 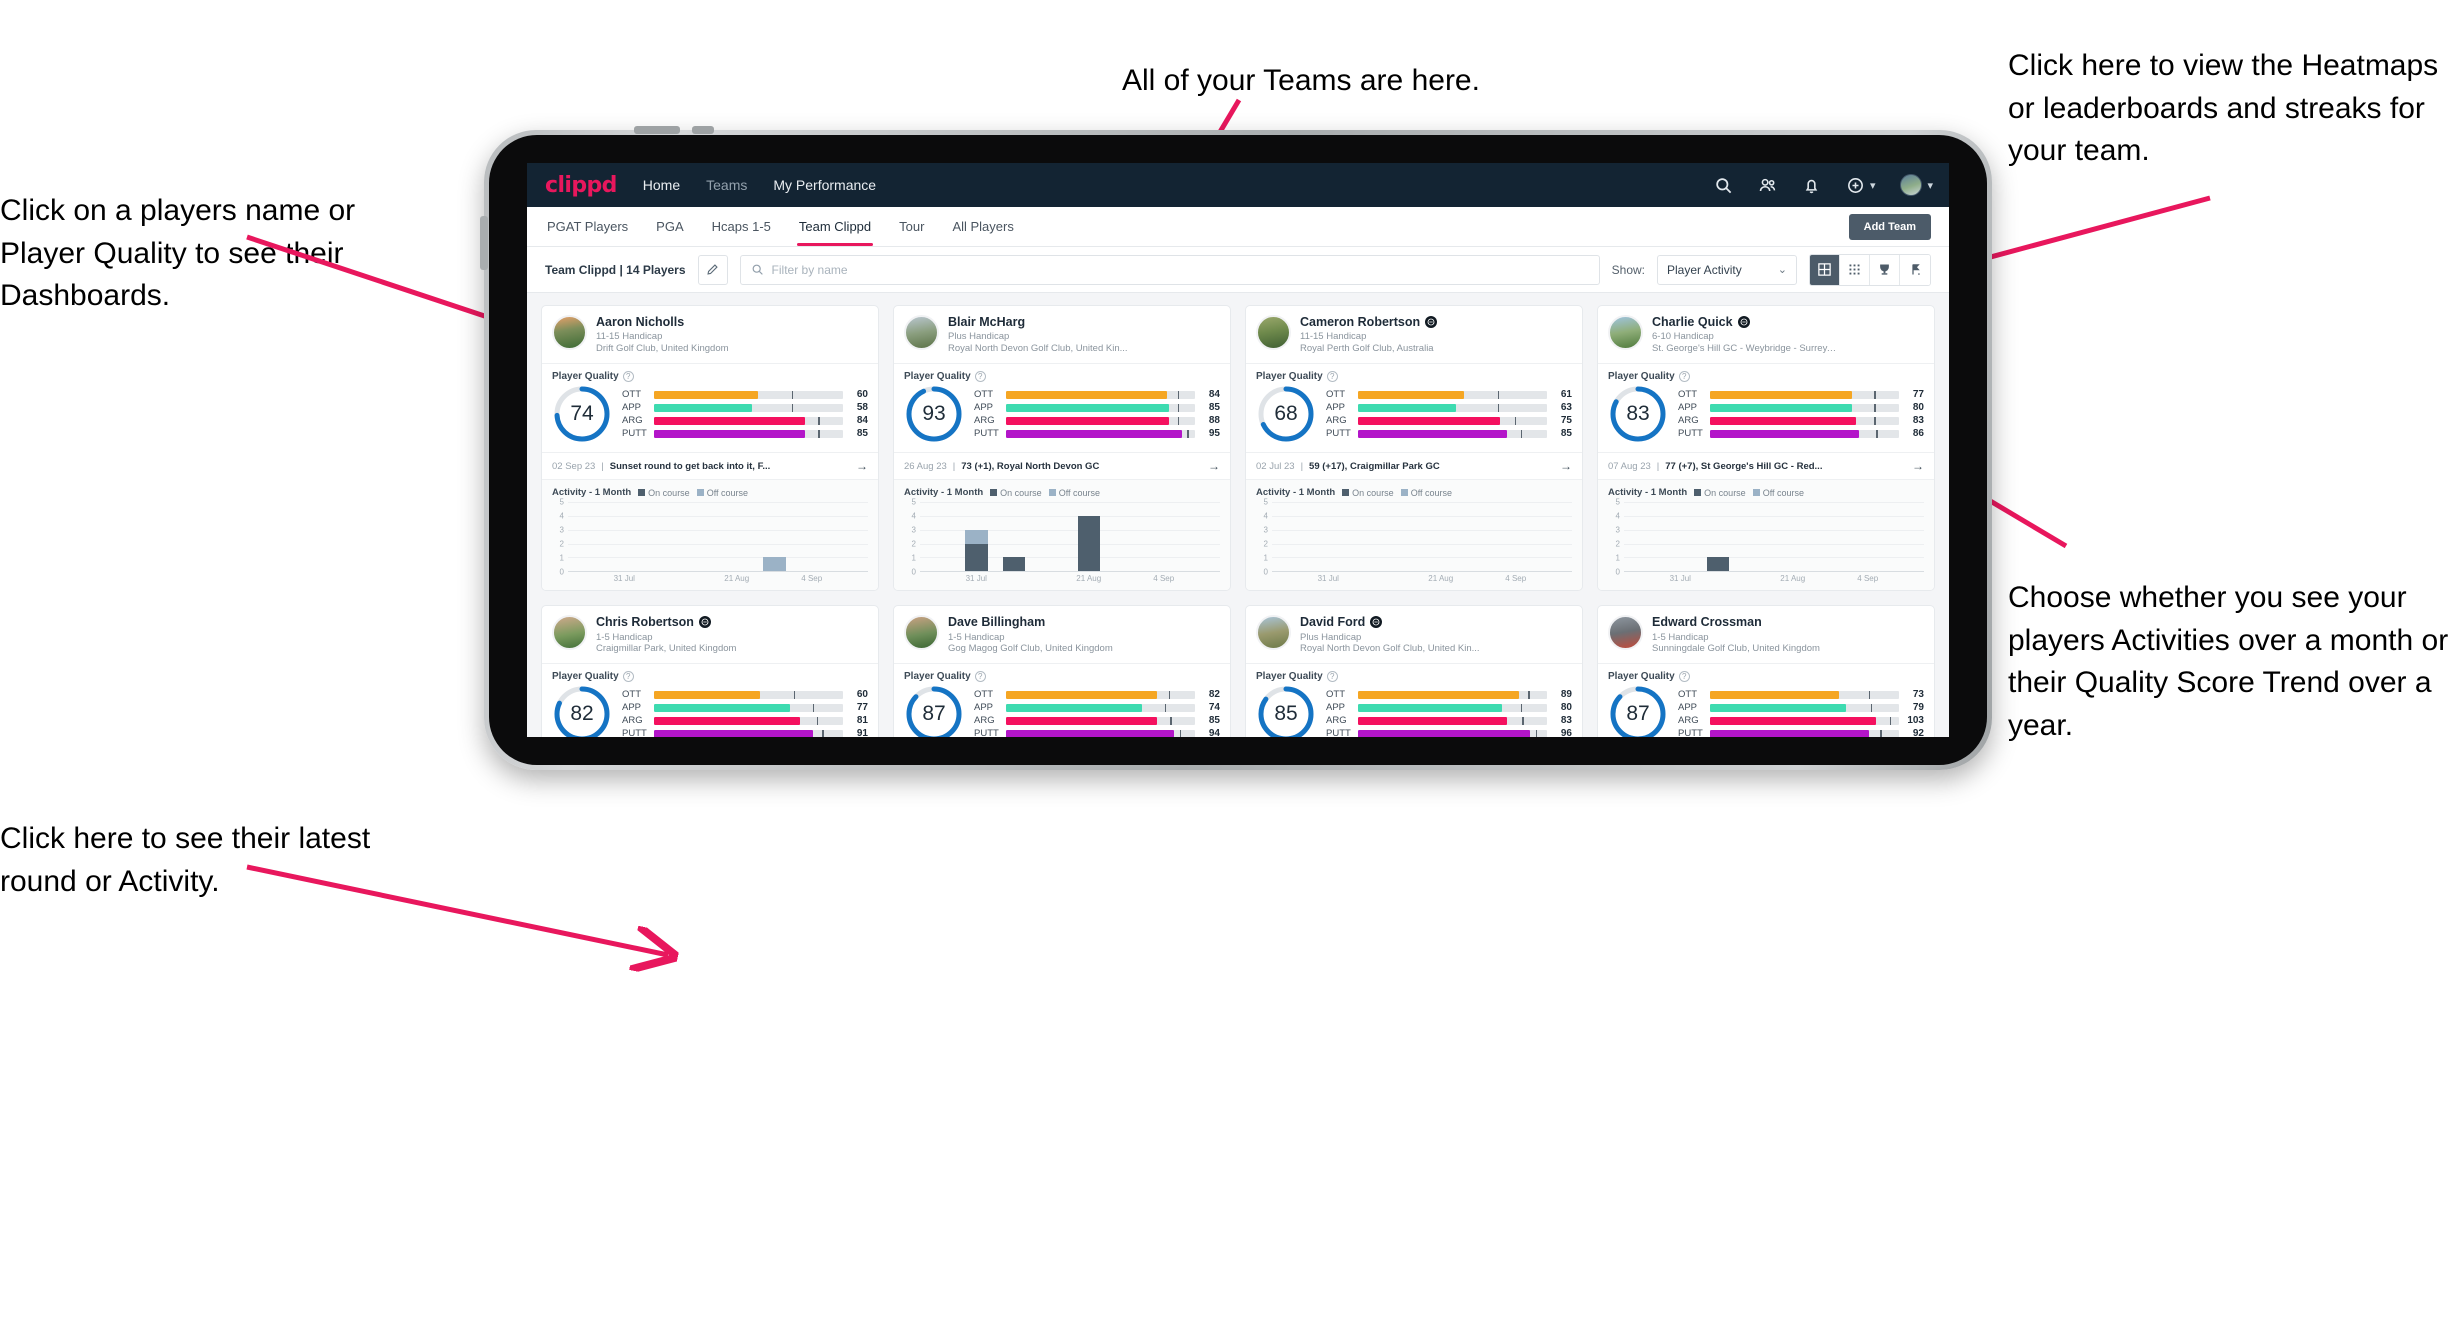 What do you see at coordinates (661, 185) in the screenshot?
I see `nav-item-home: Home` at bounding box center [661, 185].